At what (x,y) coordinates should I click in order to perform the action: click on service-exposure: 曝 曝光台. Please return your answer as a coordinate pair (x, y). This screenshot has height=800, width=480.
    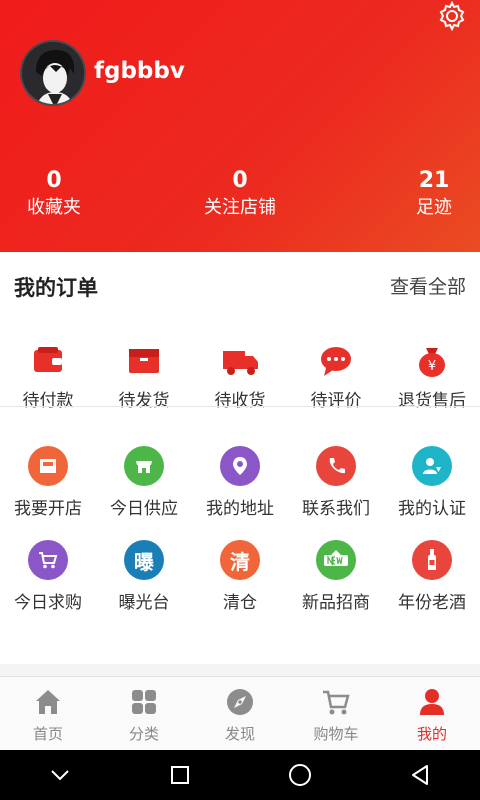
    Looking at the image, I should click on (144, 576).